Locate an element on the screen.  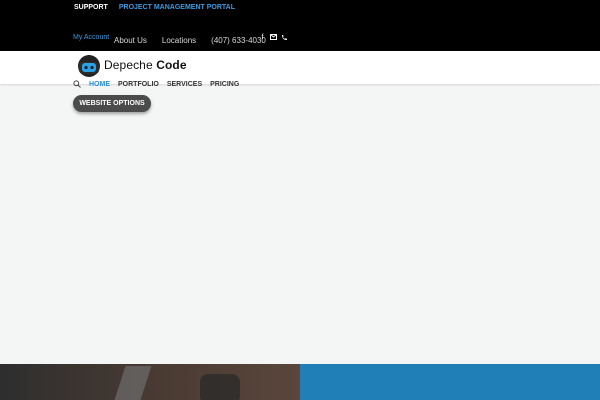
social-icons: f is located at coordinates (273, 38).